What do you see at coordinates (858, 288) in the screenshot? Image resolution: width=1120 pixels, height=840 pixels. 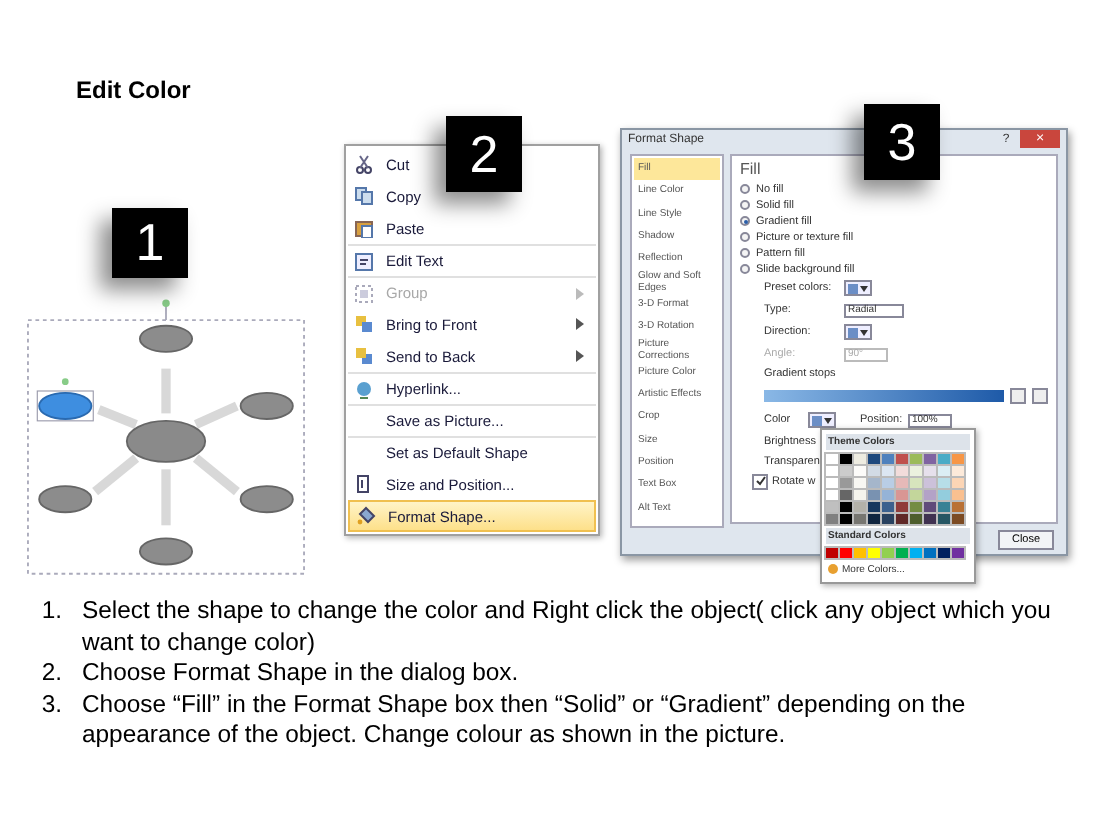 I see `preset-dropdown` at bounding box center [858, 288].